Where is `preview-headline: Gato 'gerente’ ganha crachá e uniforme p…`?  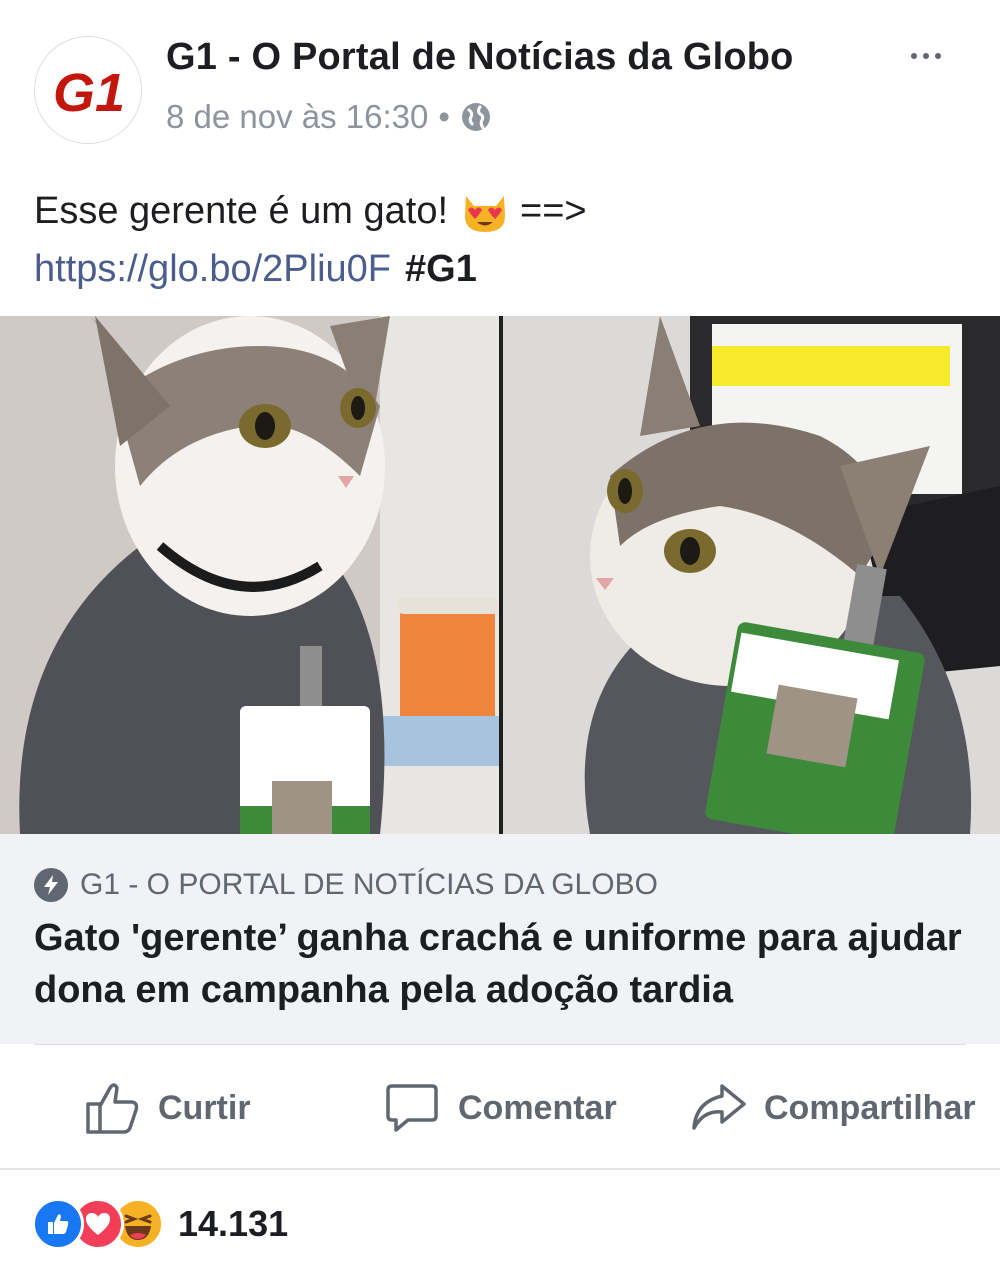 preview-headline: Gato 'gerente’ ganha crachá e uniforme p… is located at coordinates (499, 964).